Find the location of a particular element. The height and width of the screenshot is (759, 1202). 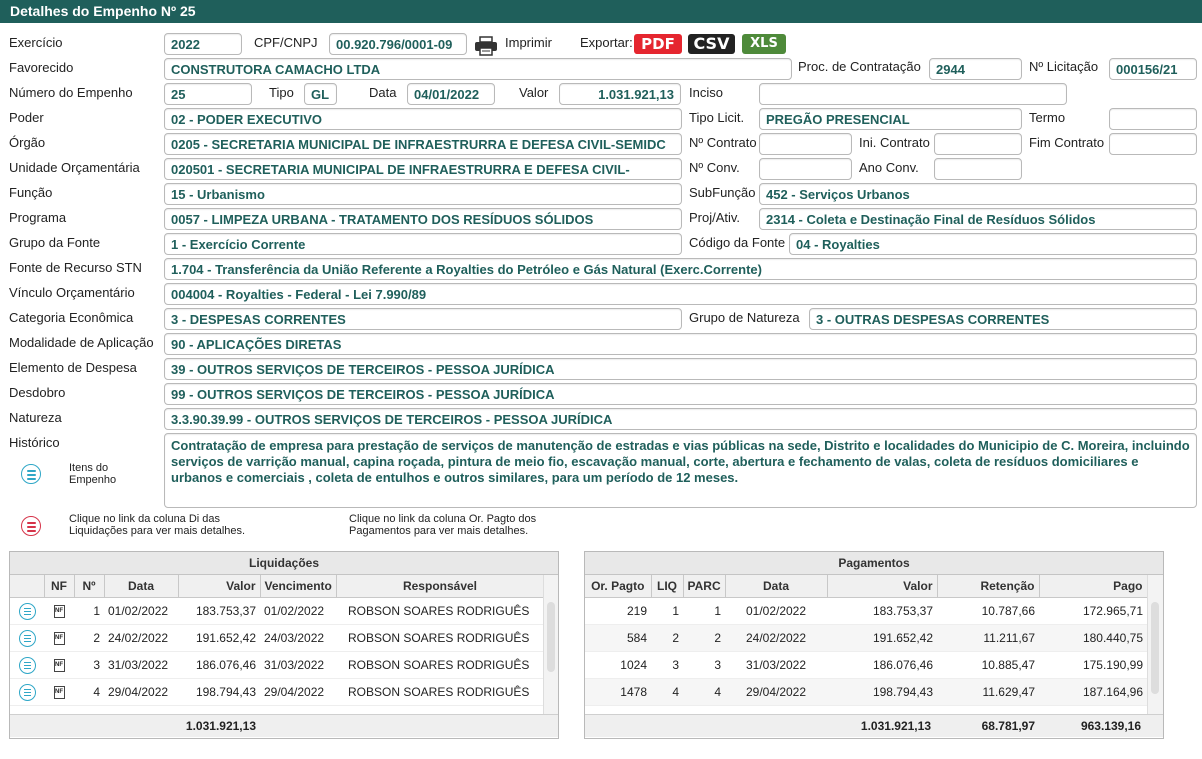

col-header-liq: LIQ is located at coordinates (667, 586).